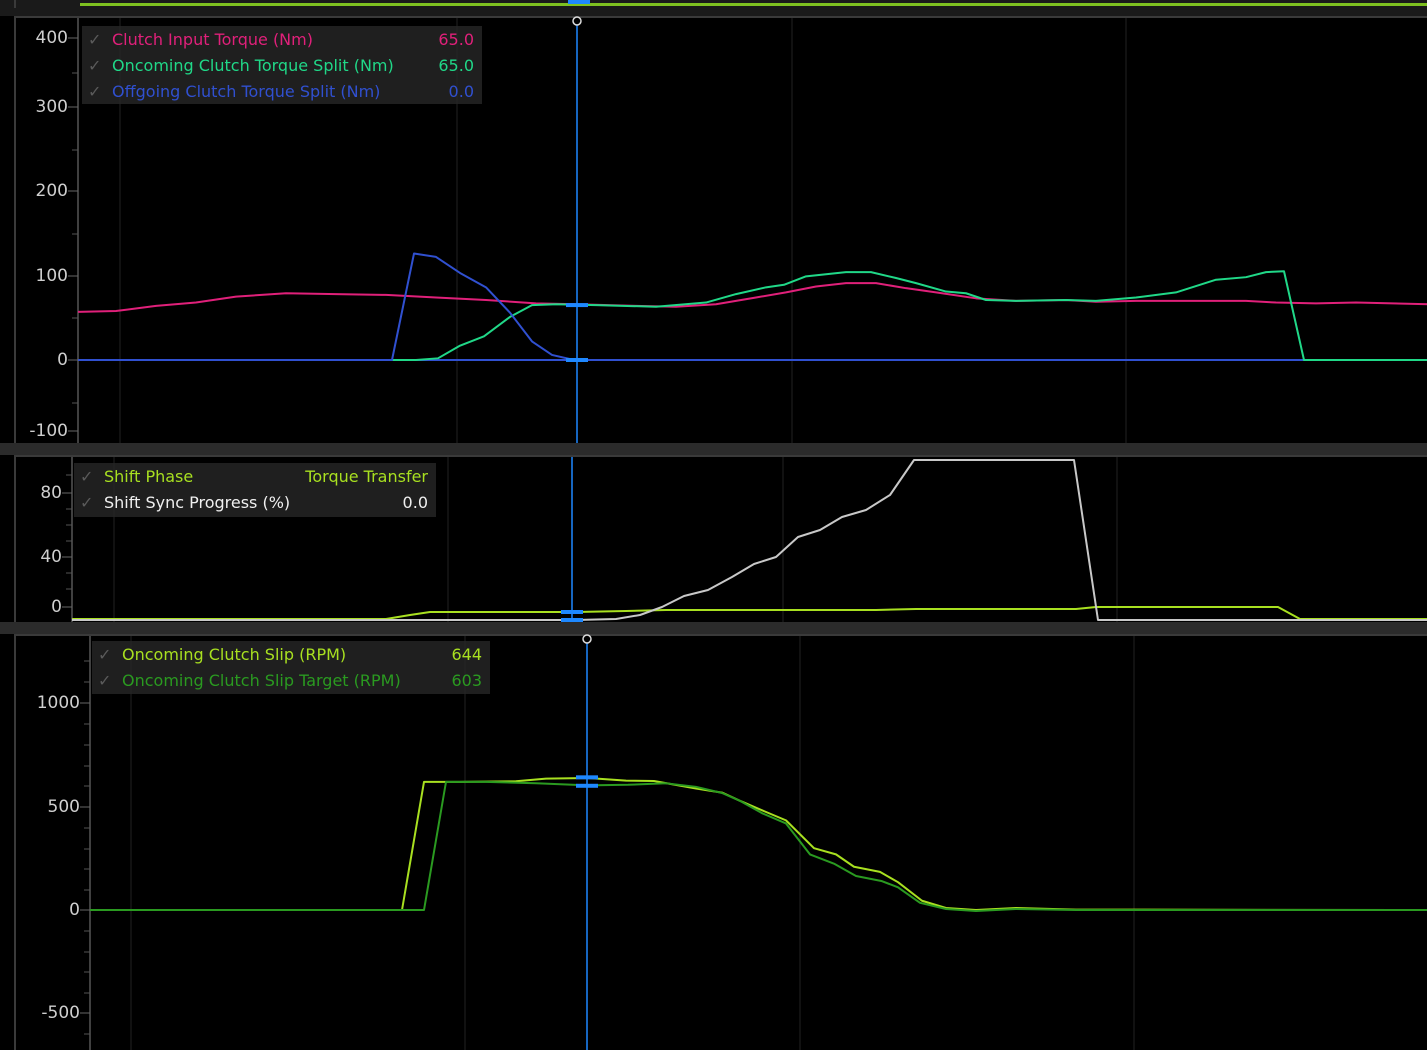 This screenshot has width=1427, height=1050. I want to click on legend-item: ✓ Shift Phase Torque Transfer, so click(255, 477).